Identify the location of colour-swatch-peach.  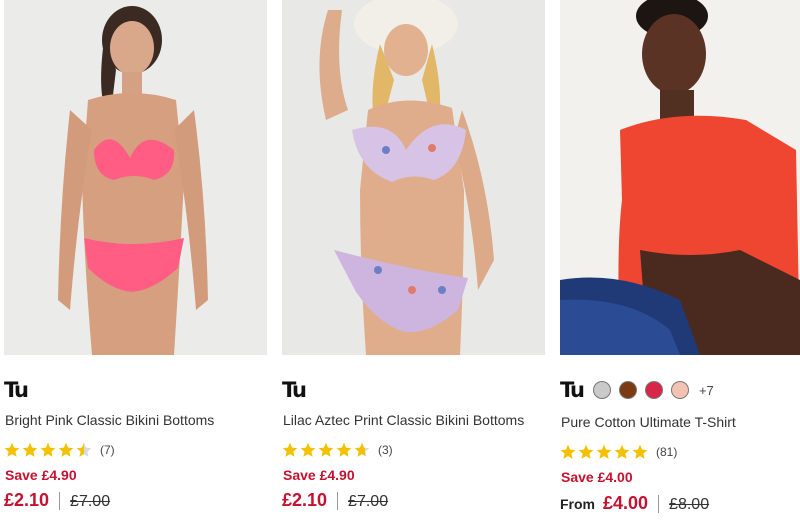
(679, 390).